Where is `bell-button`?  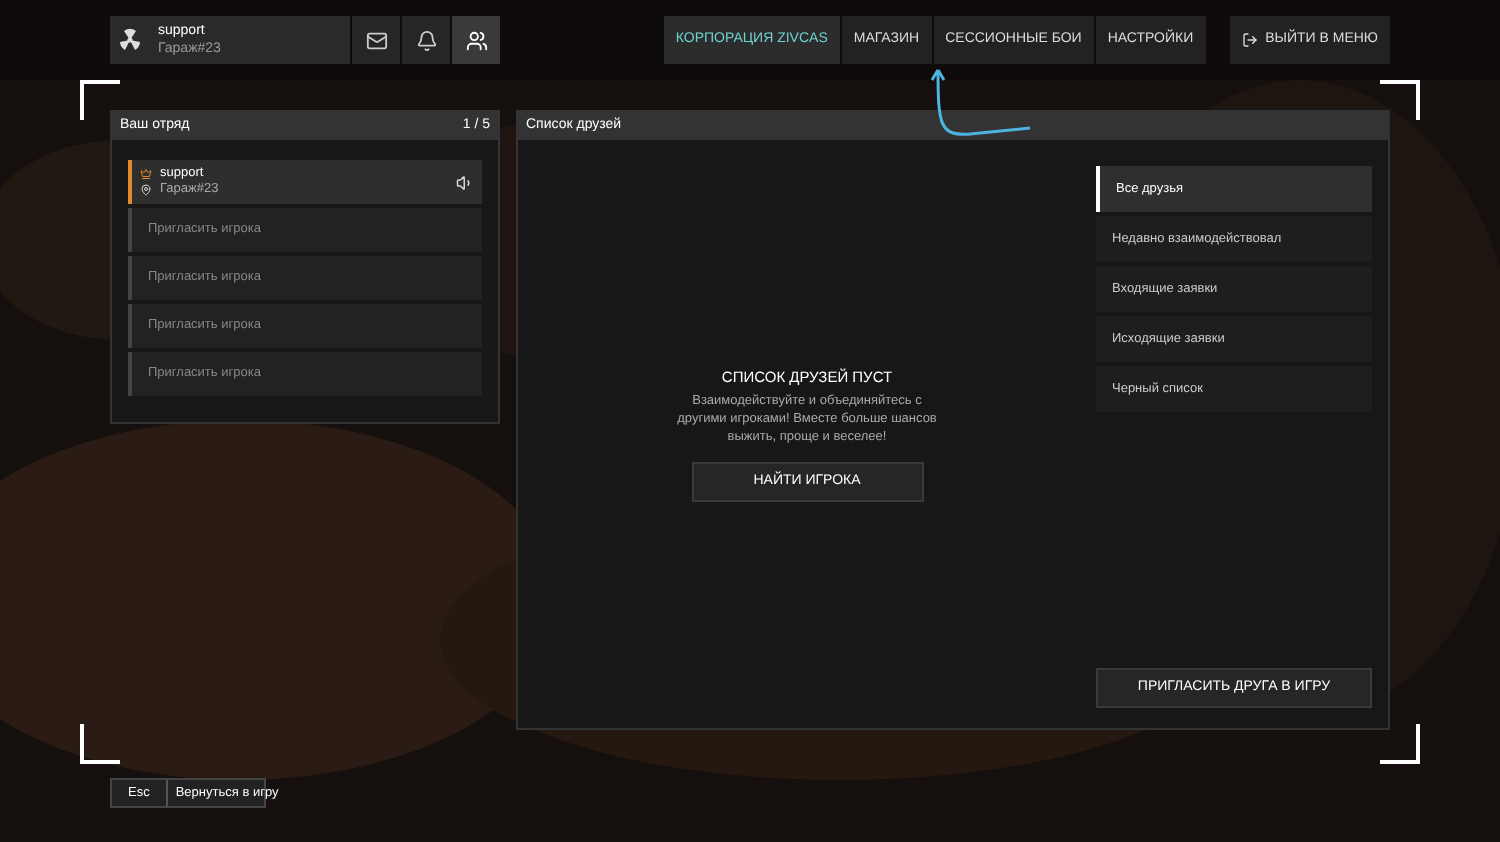
bell-button is located at coordinates (426, 40).